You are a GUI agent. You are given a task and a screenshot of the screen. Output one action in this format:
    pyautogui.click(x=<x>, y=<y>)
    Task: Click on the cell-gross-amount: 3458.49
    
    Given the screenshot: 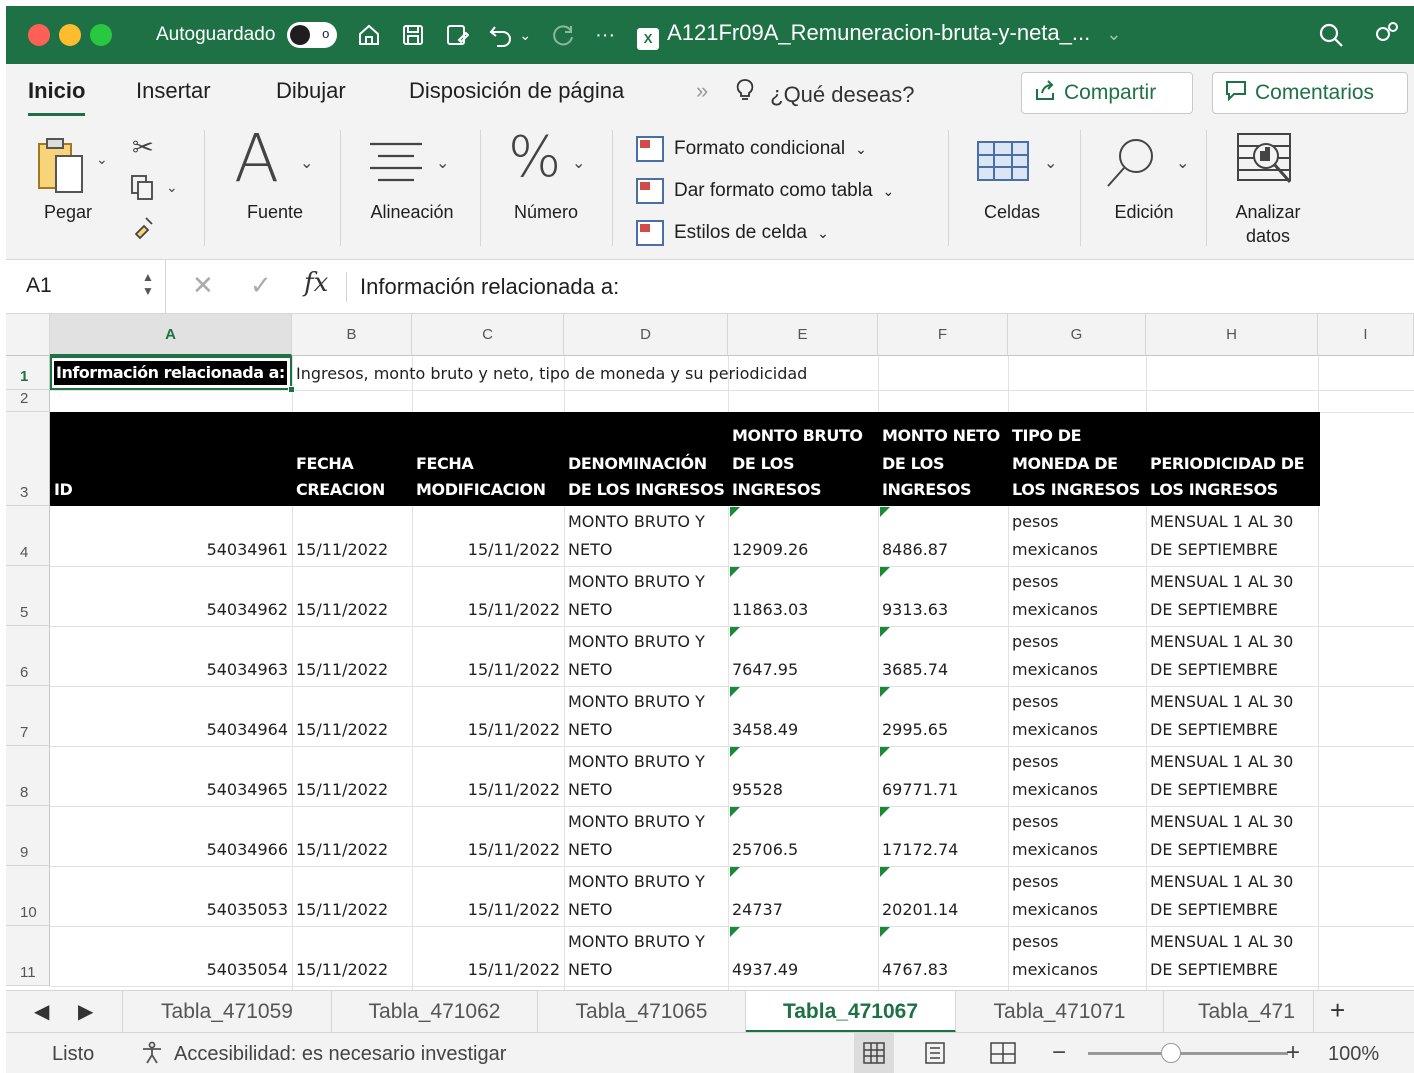 What is the action you would take?
    pyautogui.click(x=765, y=730)
    